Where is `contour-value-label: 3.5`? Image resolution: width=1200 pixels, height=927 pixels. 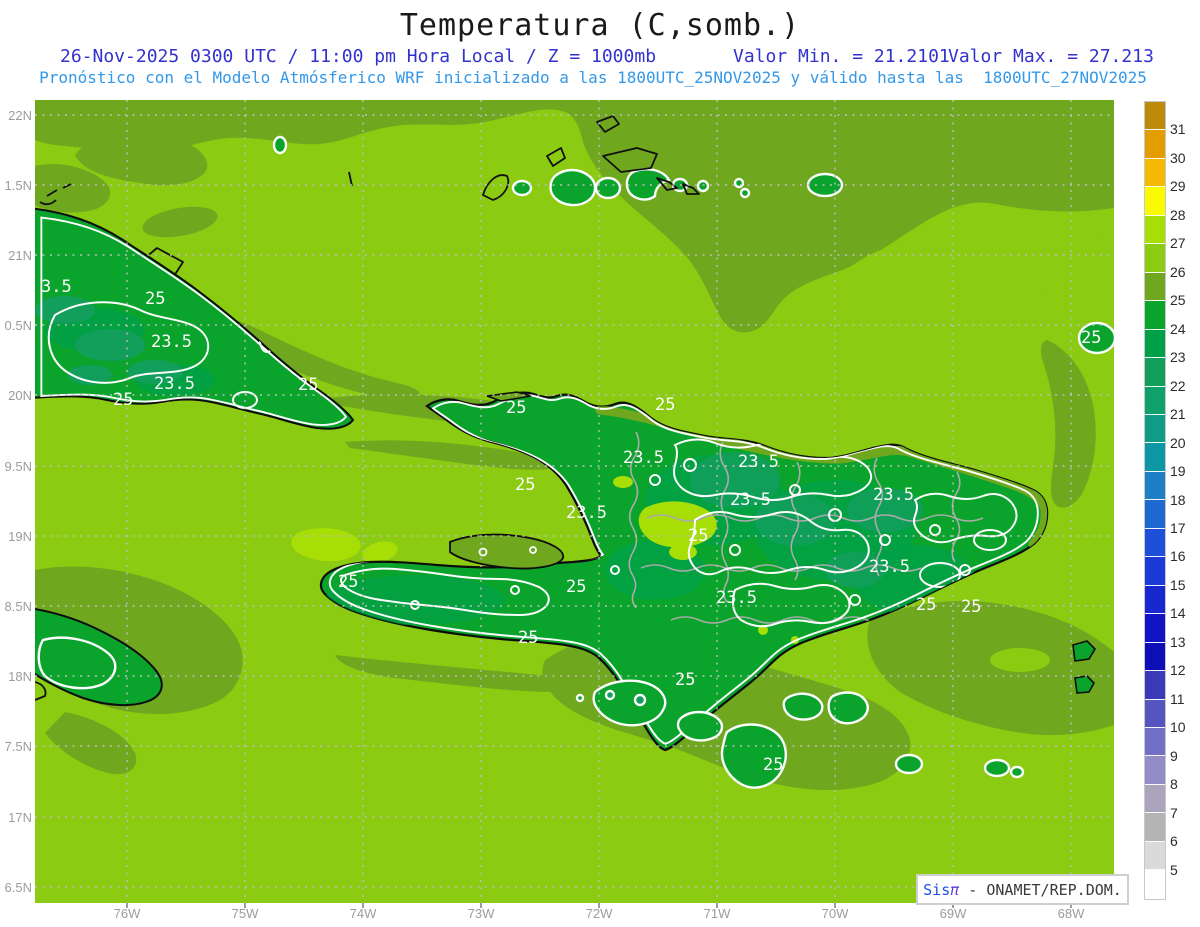
contour-value-label: 3.5 is located at coordinates (56, 287).